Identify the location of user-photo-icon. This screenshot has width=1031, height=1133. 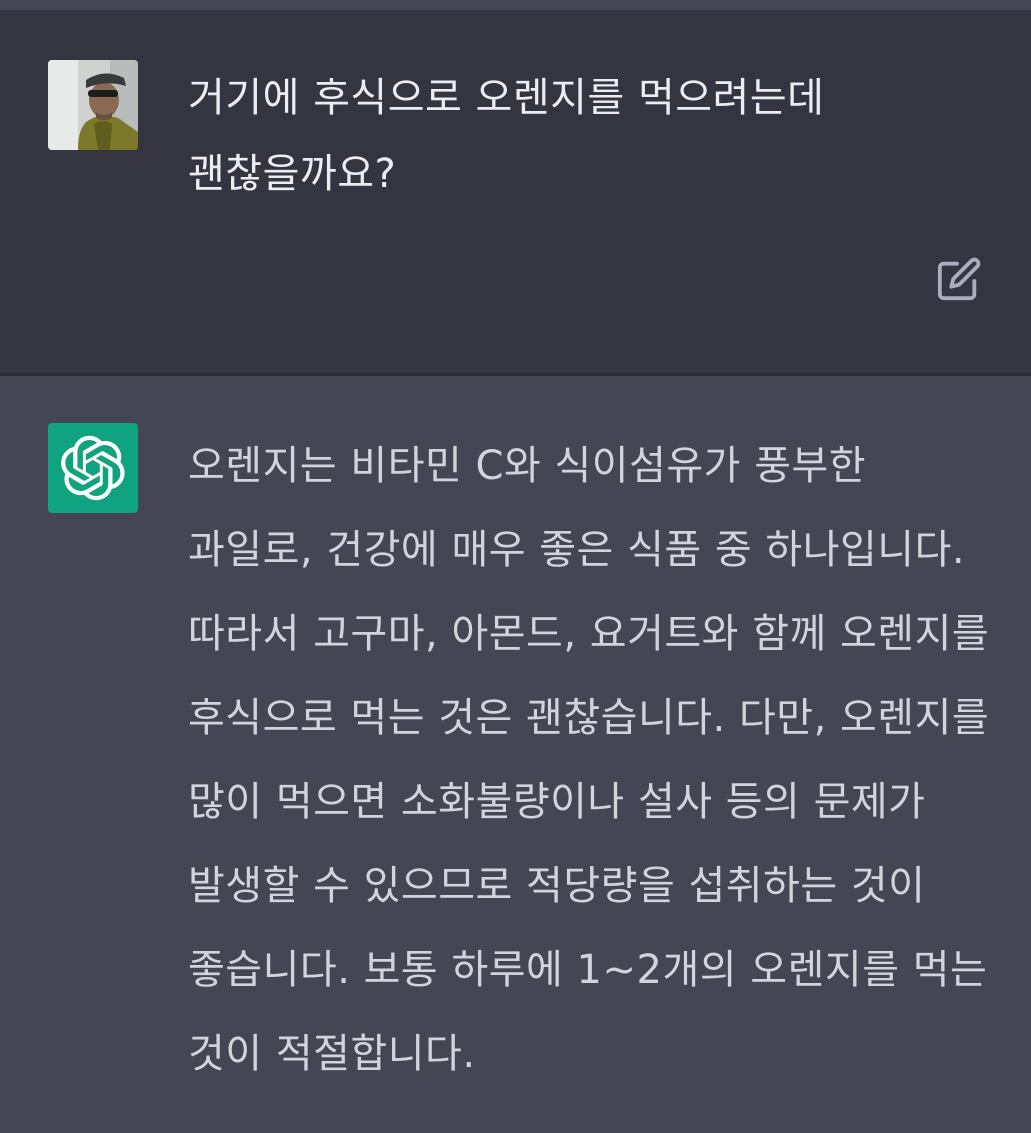
(93, 105).